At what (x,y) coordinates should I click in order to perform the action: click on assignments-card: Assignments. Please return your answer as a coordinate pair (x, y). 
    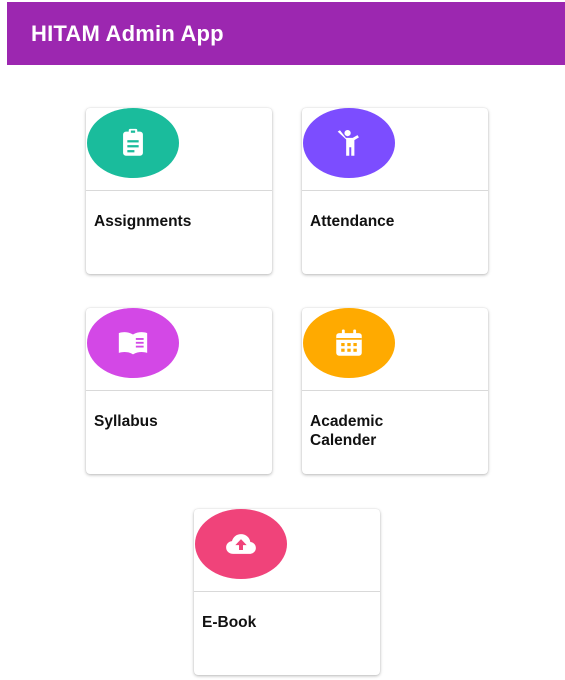
    Looking at the image, I should click on (179, 191).